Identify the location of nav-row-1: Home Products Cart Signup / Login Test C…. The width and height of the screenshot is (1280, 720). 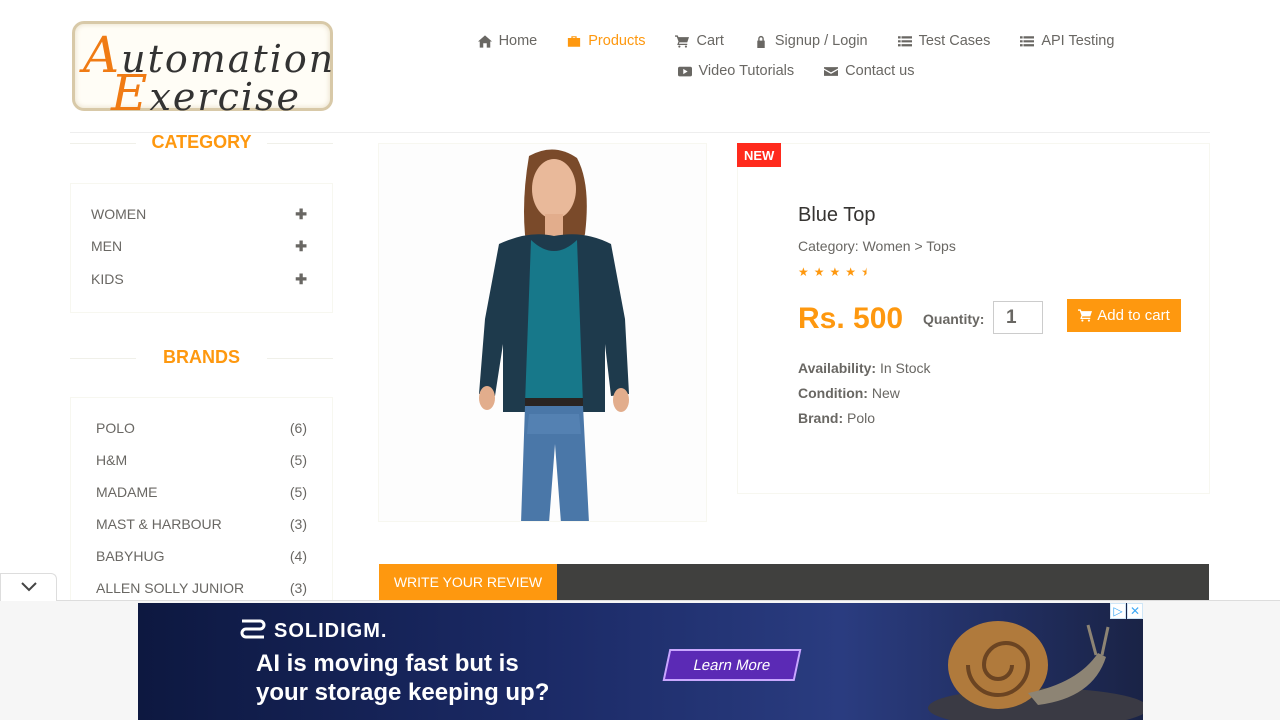
(796, 41).